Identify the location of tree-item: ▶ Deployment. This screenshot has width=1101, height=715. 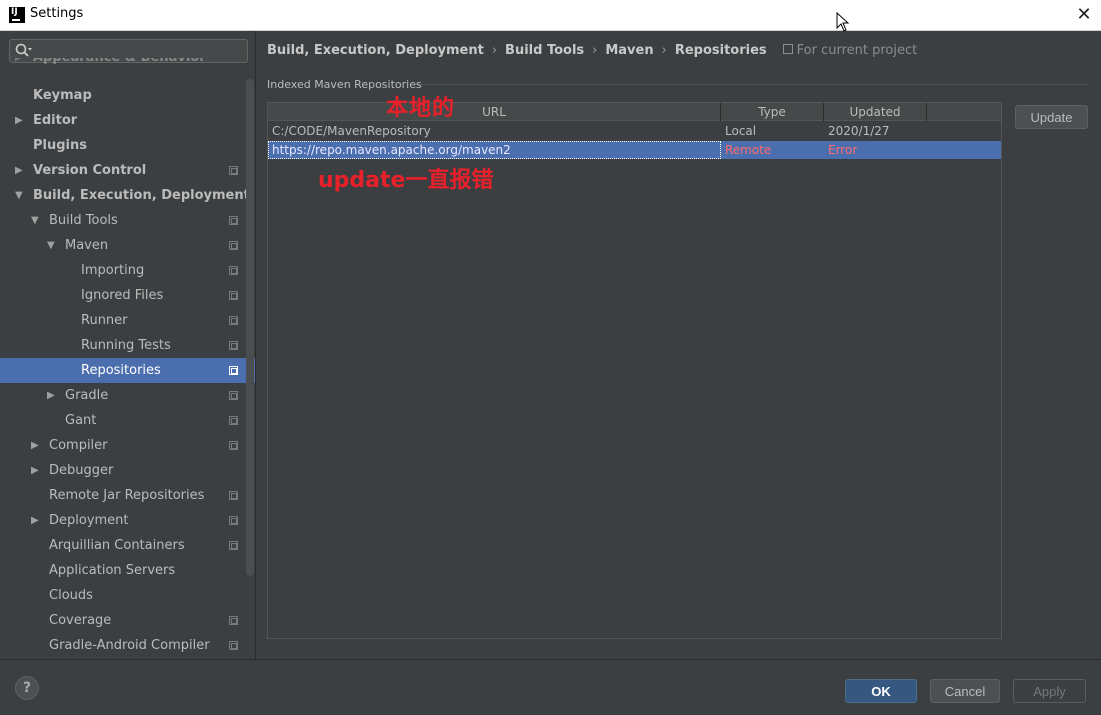
(127, 520).